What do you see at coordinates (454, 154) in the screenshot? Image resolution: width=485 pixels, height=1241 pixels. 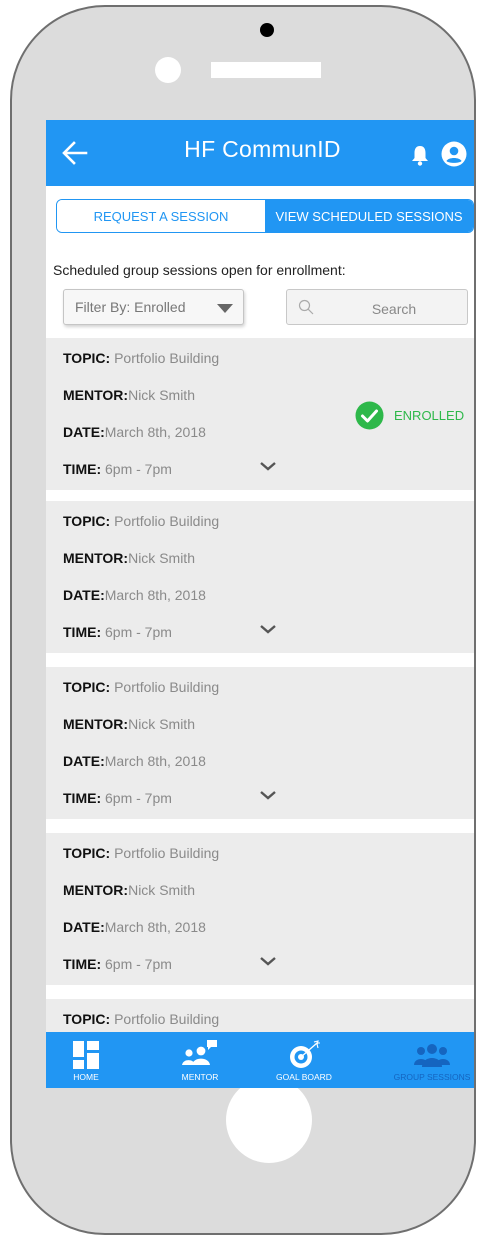 I see `account-circle-icon` at bounding box center [454, 154].